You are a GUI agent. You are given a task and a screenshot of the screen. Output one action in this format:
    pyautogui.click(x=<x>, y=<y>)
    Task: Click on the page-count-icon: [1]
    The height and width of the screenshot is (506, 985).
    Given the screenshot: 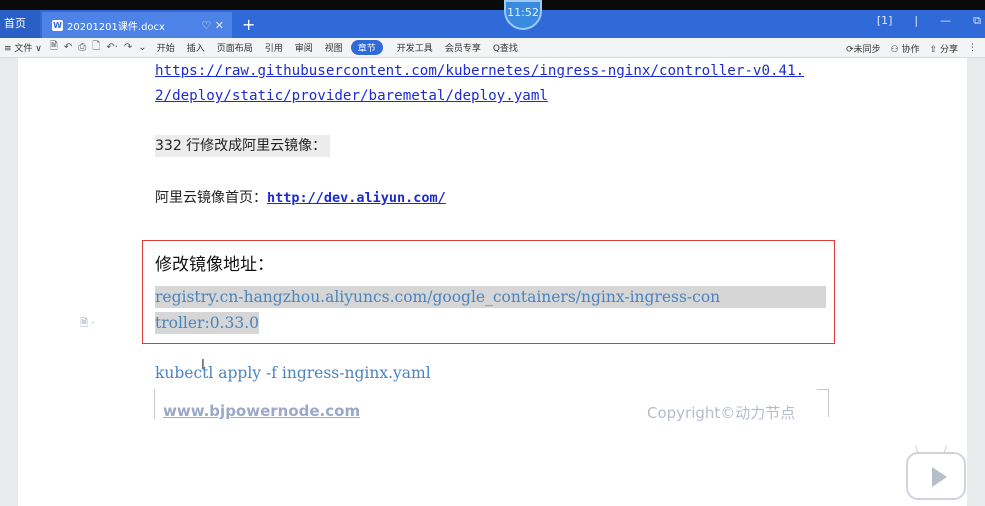 What is the action you would take?
    pyautogui.click(x=885, y=21)
    